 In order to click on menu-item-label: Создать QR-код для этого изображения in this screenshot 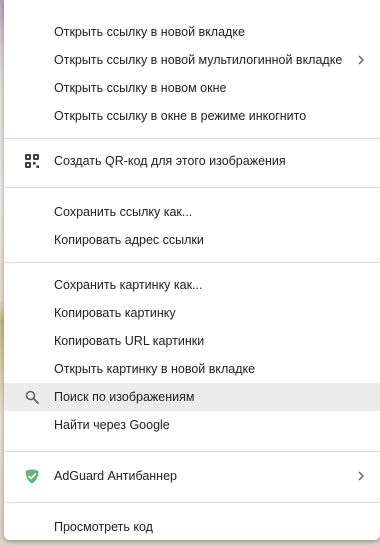, I will do `click(170, 161)`.